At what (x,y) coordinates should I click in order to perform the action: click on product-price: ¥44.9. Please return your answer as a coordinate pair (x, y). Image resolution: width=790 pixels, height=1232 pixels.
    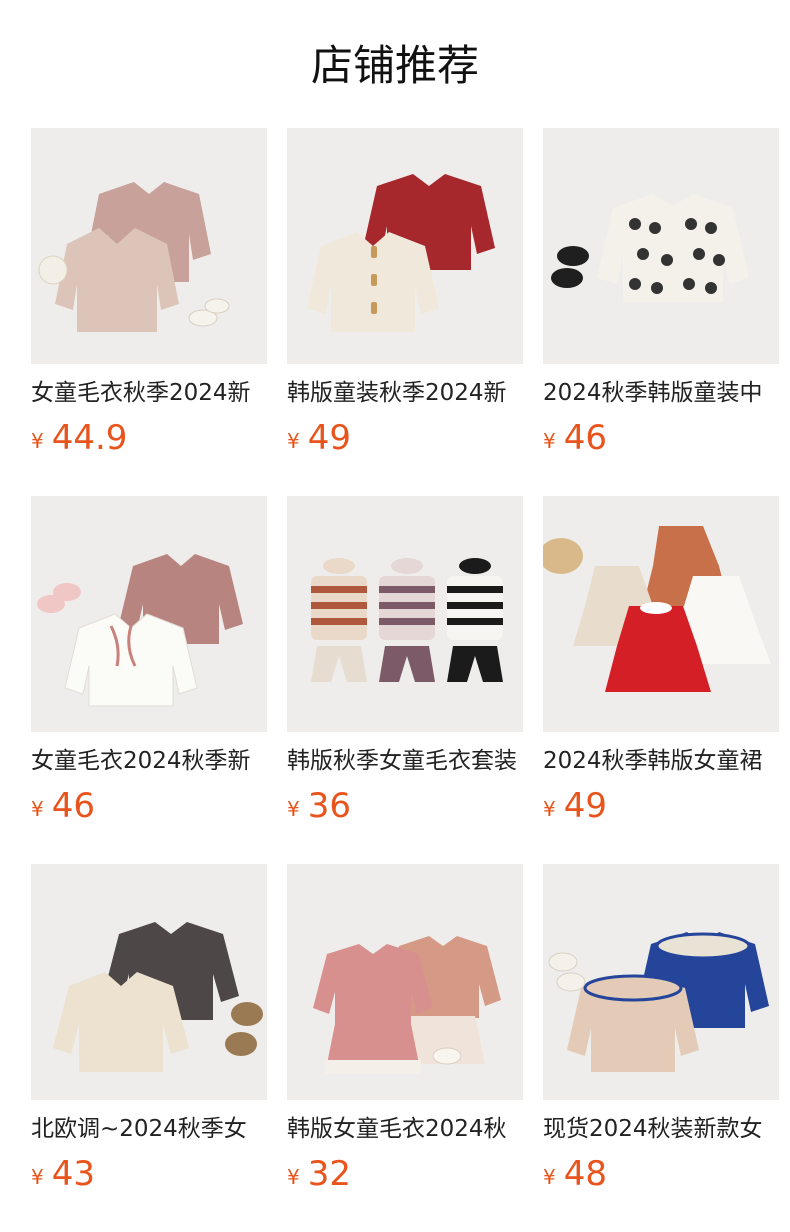
    Looking at the image, I should click on (149, 438).